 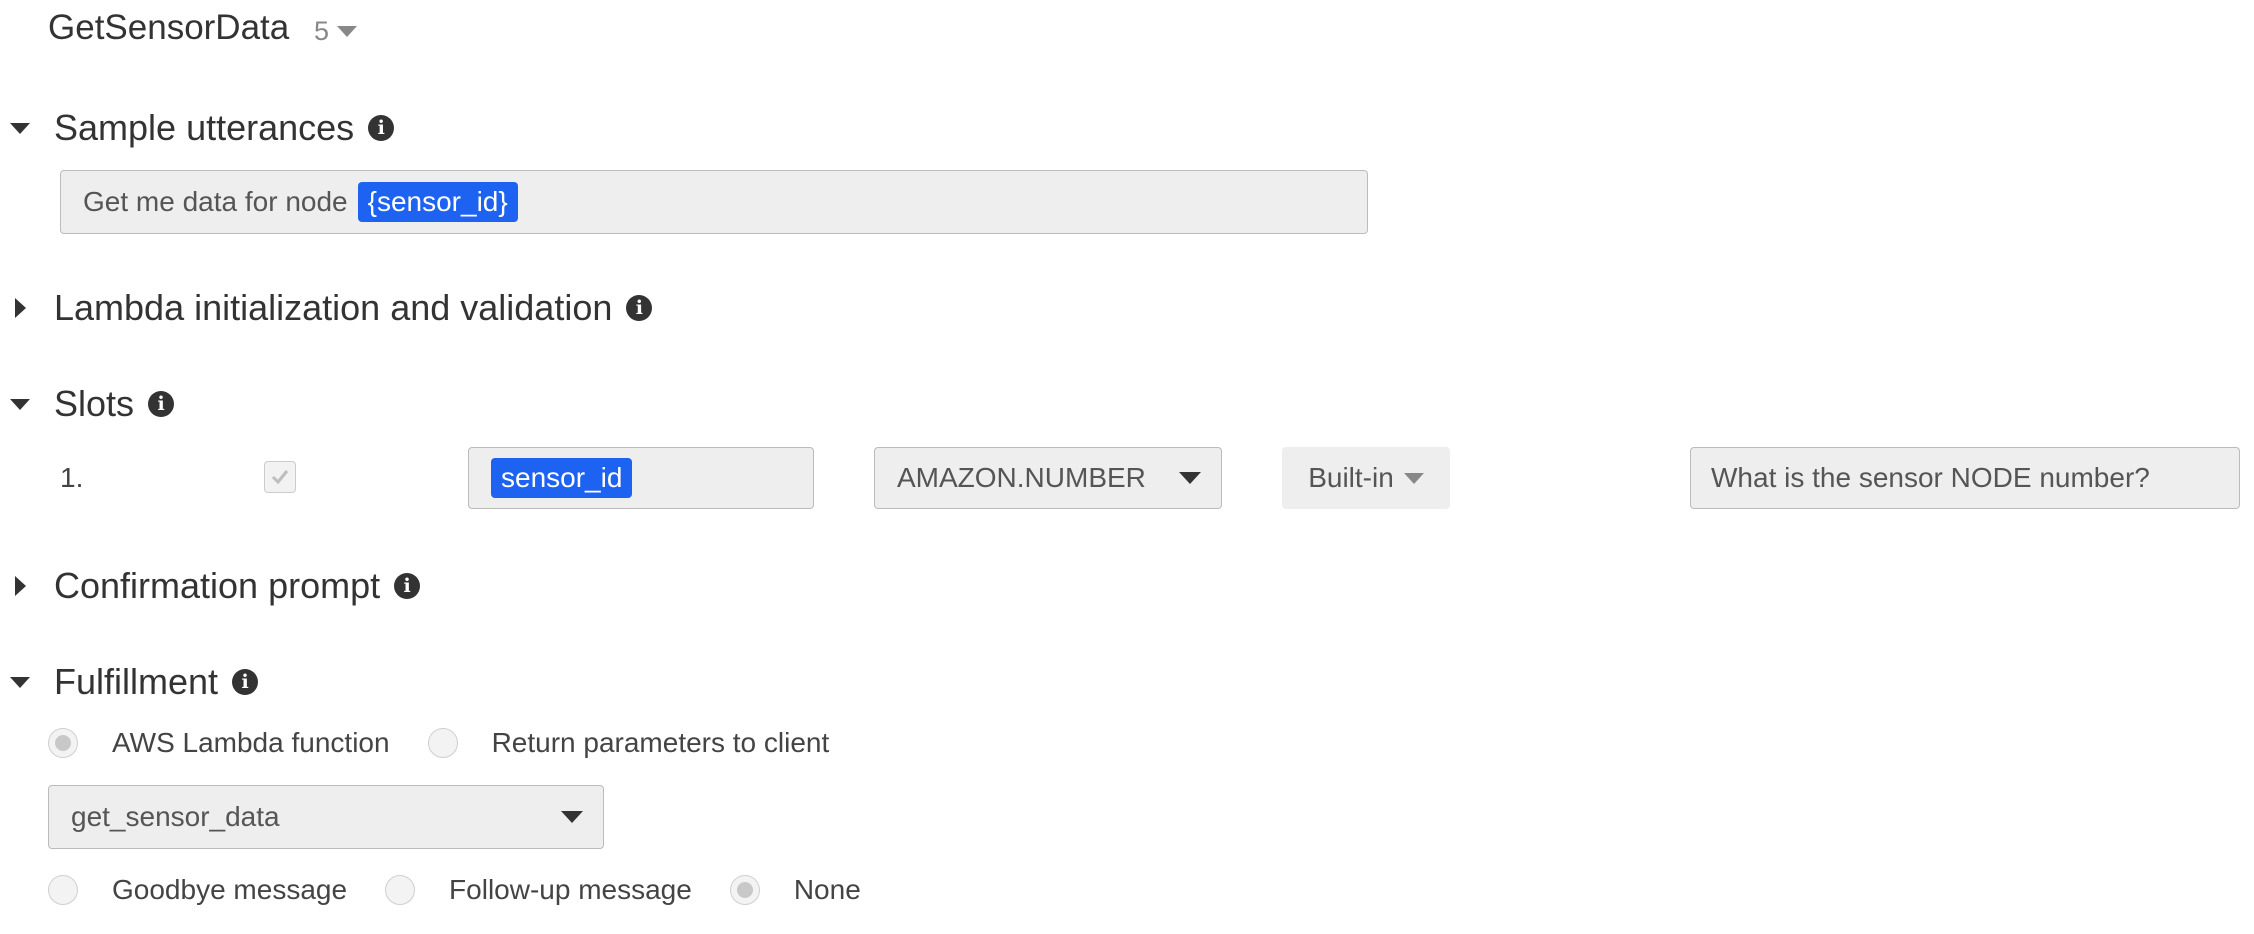 What do you see at coordinates (251, 742) in the screenshot?
I see `radio-label-aws-lambda: AWS Lambda function` at bounding box center [251, 742].